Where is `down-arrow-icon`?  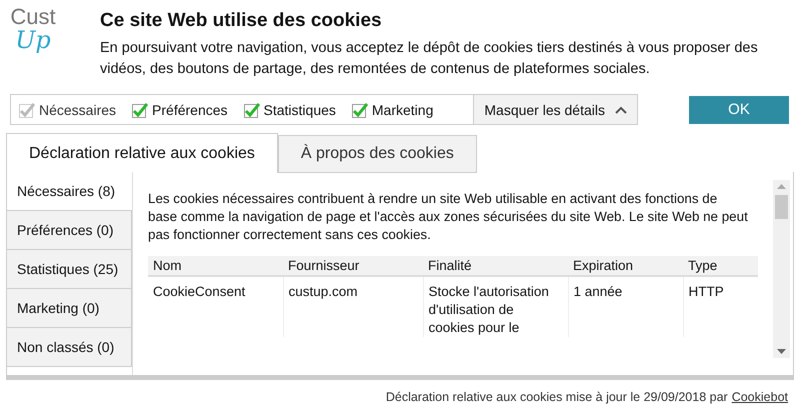
down-arrow-icon is located at coordinates (781, 351).